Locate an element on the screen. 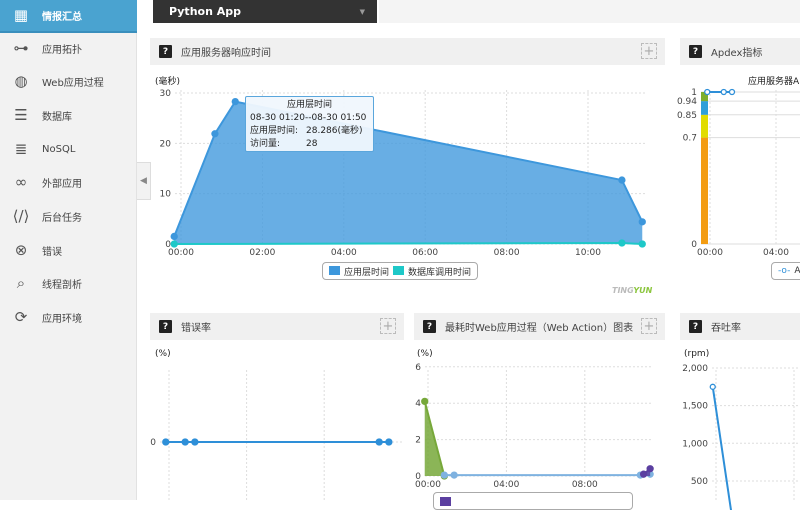 Image resolution: width=800 pixels, height=510 pixels. response-legend: 应用层时间 数据库调用时间 is located at coordinates (400, 271).